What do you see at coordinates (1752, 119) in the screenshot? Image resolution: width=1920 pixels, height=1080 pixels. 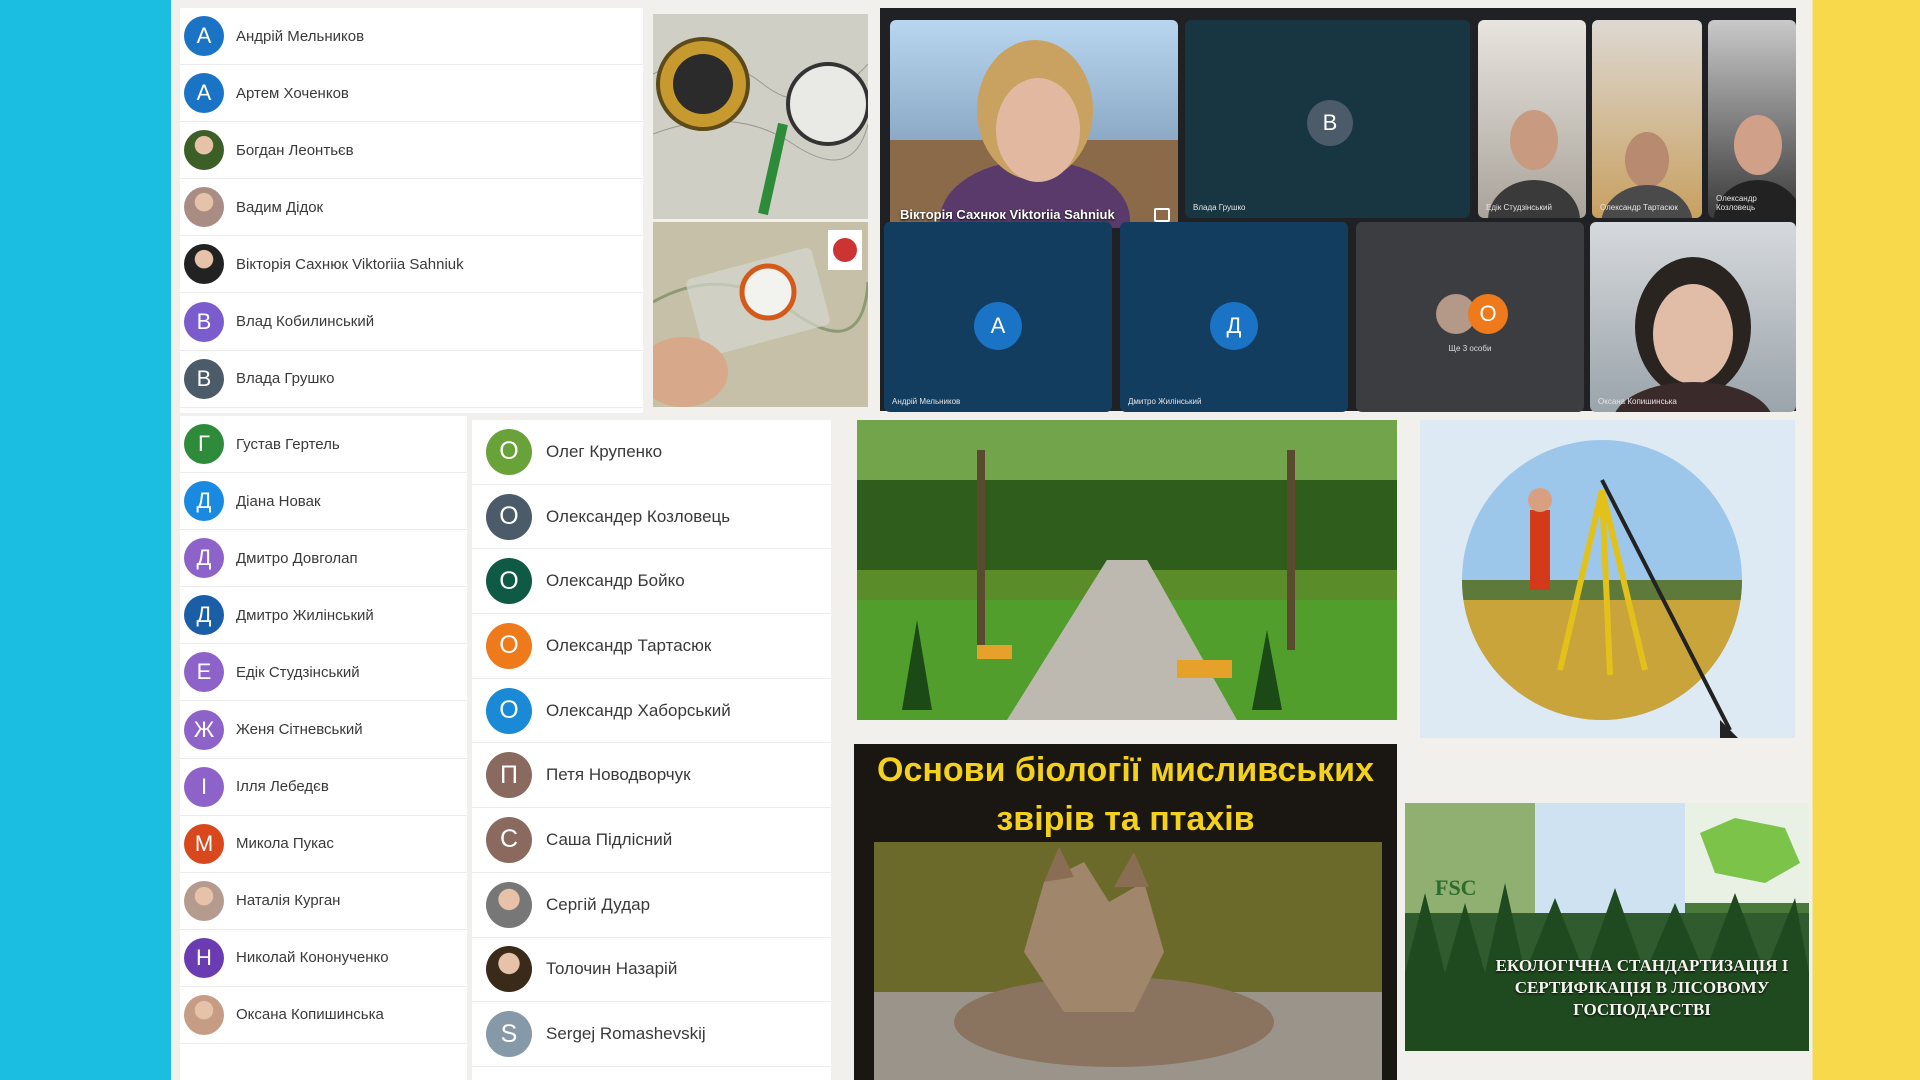 I see `video-tile-kozlovets: Олександр Козловець` at bounding box center [1752, 119].